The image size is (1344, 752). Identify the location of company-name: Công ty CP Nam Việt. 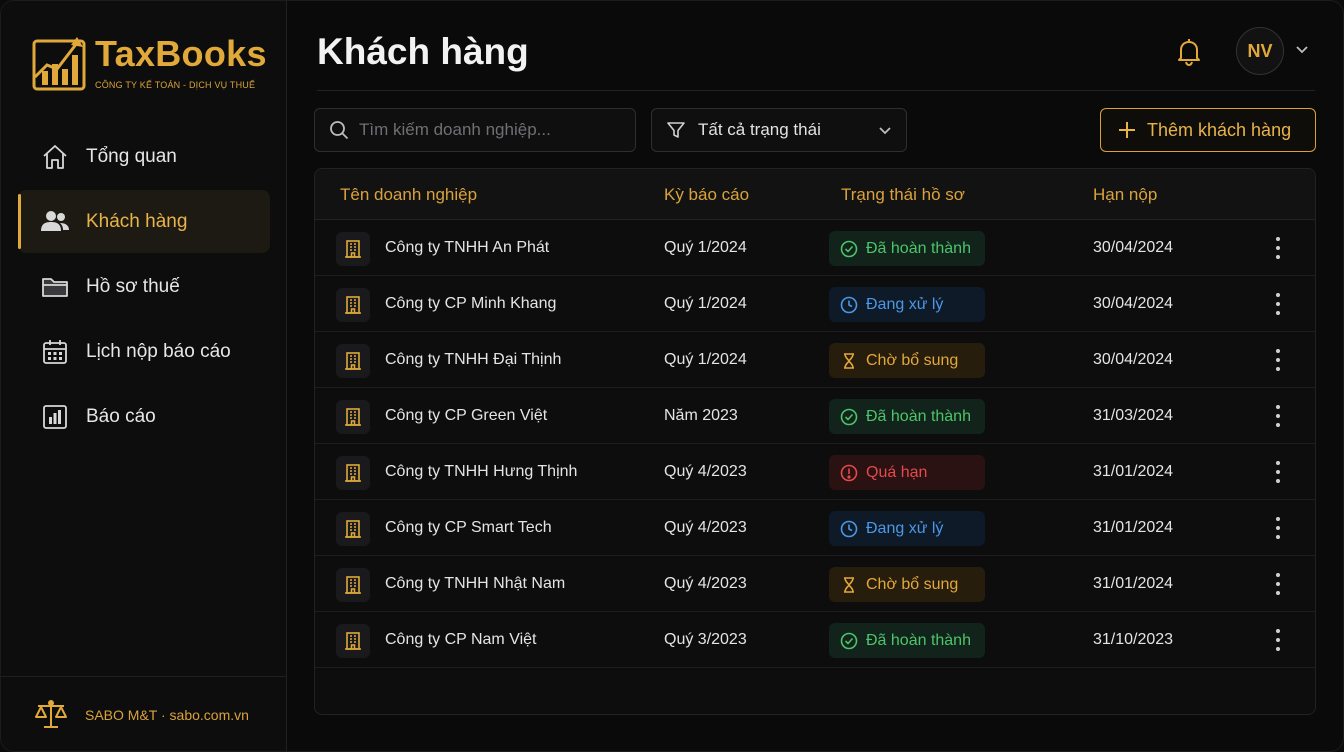
(461, 639).